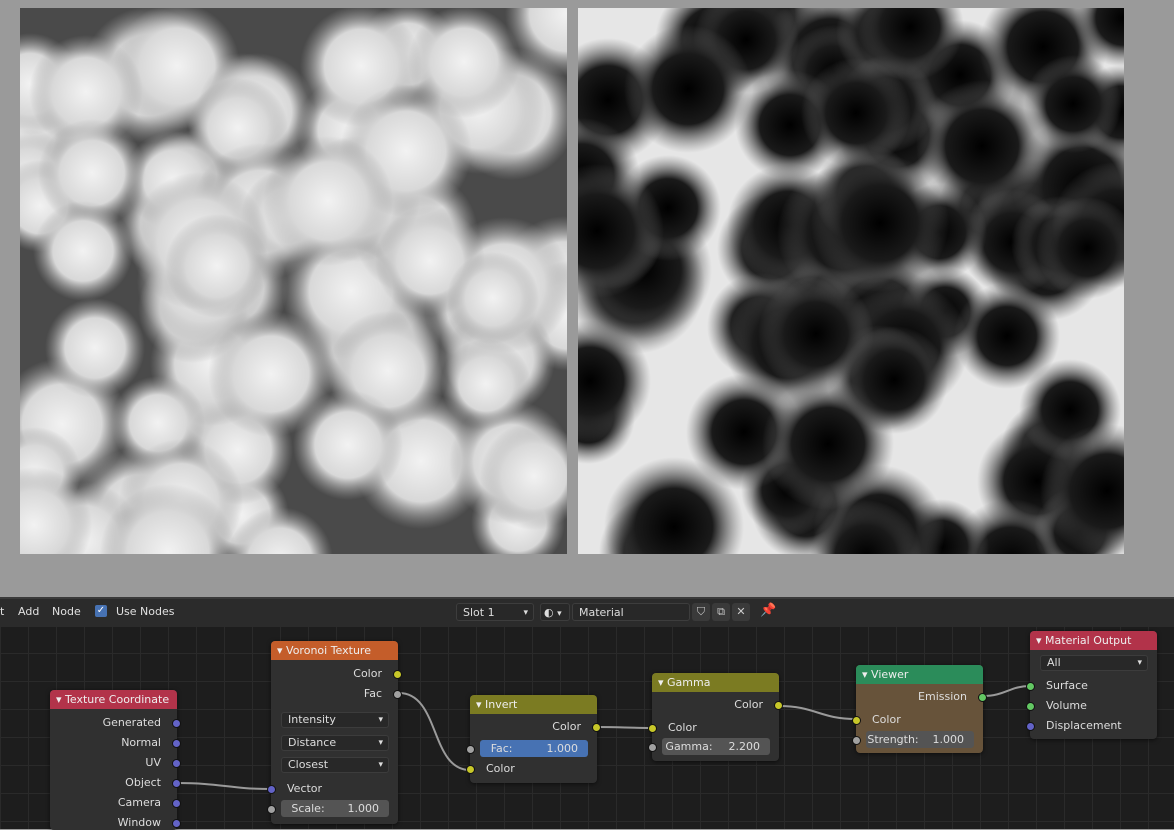 This screenshot has height=830, width=1174. What do you see at coordinates (1093, 640) in the screenshot?
I see `node-header: ▾ Material Output` at bounding box center [1093, 640].